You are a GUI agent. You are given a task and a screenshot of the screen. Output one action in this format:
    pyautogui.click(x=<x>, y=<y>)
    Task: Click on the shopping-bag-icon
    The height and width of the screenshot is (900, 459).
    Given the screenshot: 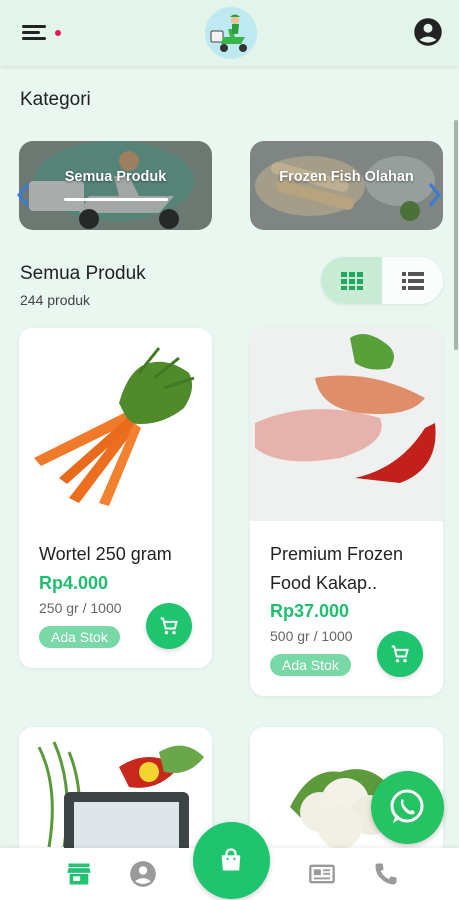 What is the action you would take?
    pyautogui.click(x=231, y=859)
    